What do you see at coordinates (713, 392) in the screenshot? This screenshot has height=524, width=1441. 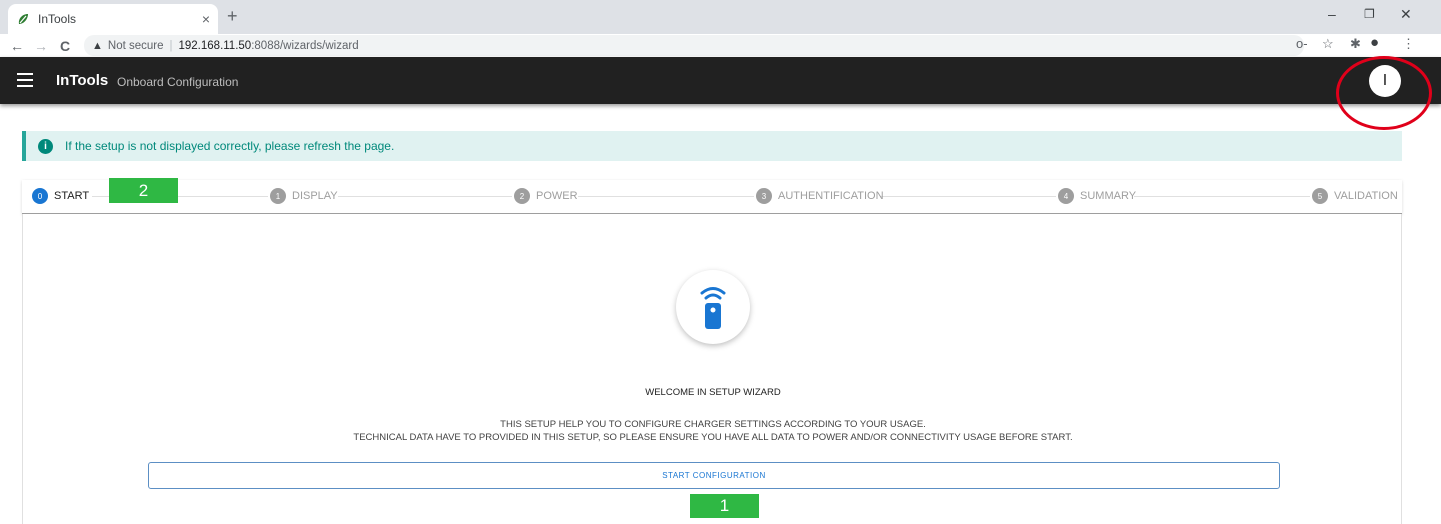 I see `welcome-title: WELCOME IN SETUP WIZARD` at bounding box center [713, 392].